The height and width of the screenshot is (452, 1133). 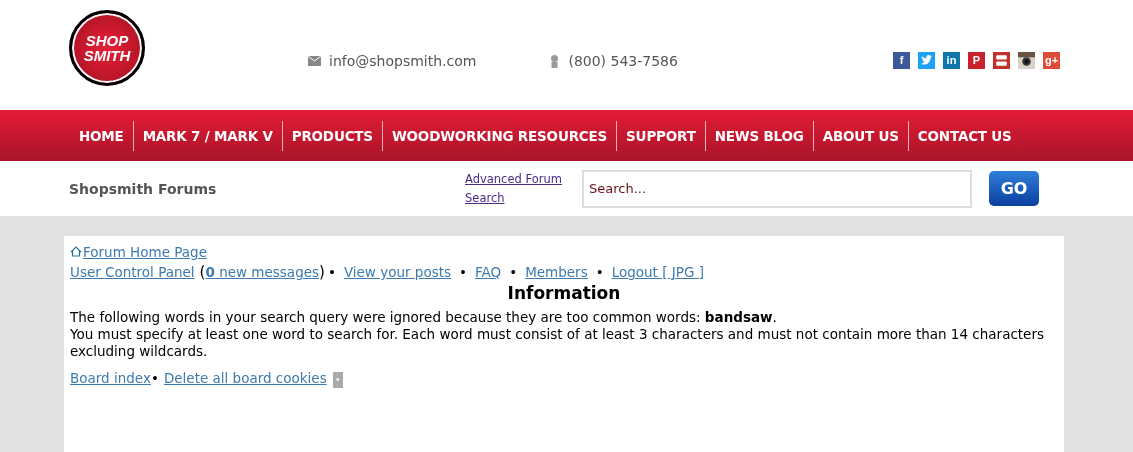 What do you see at coordinates (1014, 188) in the screenshot?
I see `go-button: GO` at bounding box center [1014, 188].